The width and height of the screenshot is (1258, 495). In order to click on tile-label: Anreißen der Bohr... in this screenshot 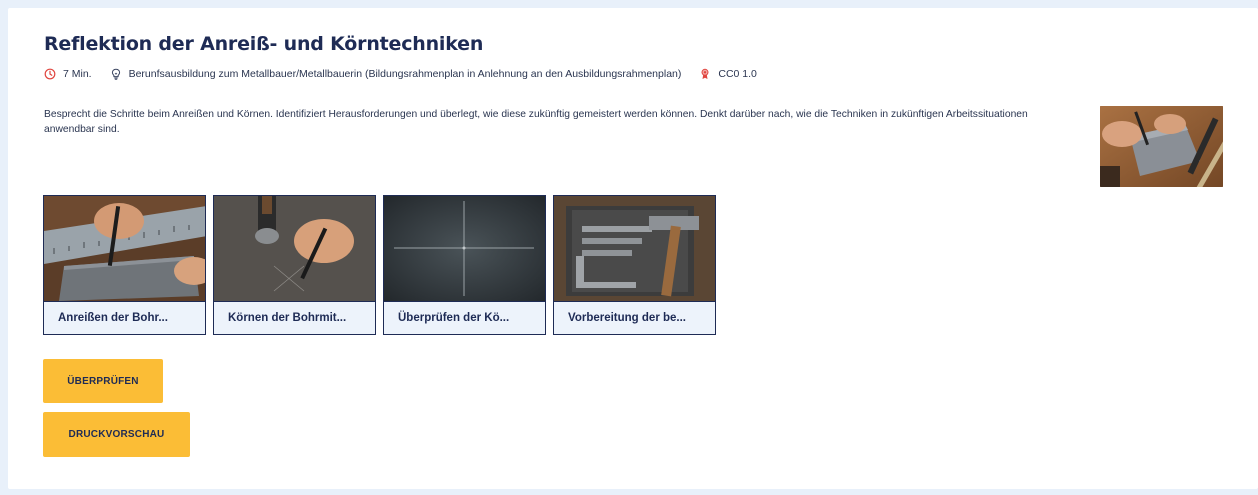, I will do `click(124, 317)`.